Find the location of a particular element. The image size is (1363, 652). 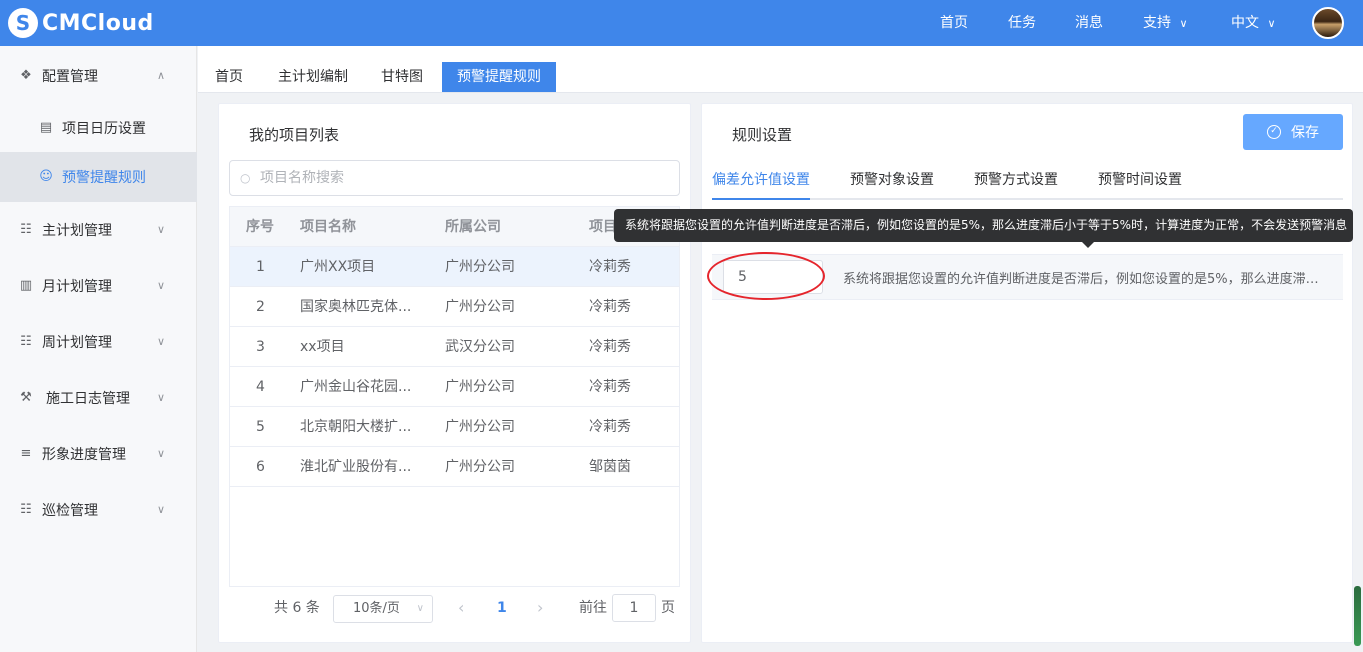

tabs-active-indicator is located at coordinates (761, 199).